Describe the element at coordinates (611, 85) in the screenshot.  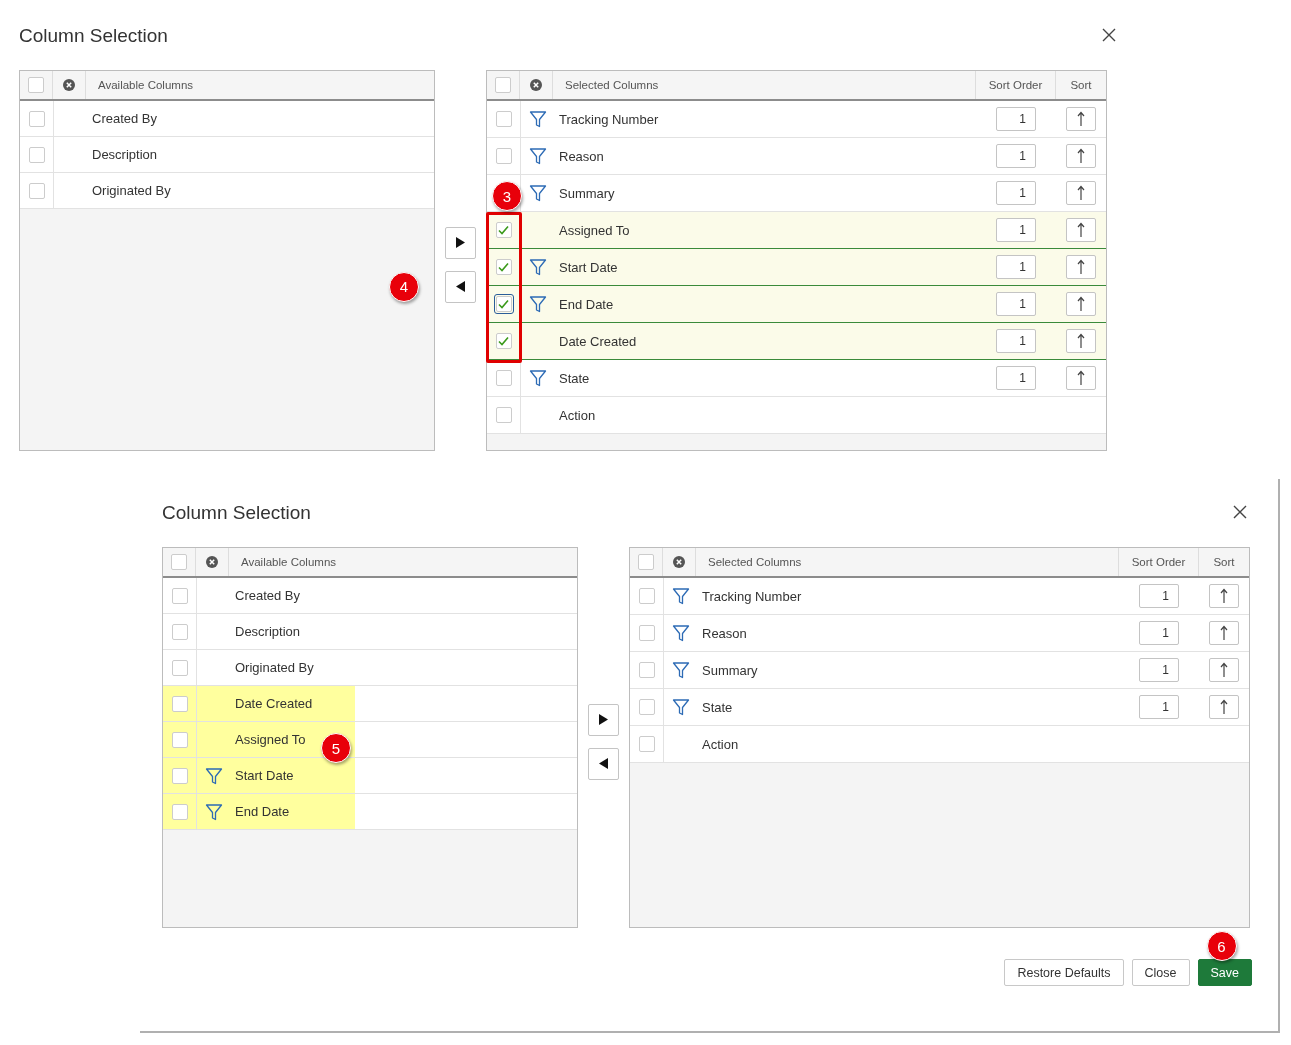
I see `column-header: Selected Columns` at that location.